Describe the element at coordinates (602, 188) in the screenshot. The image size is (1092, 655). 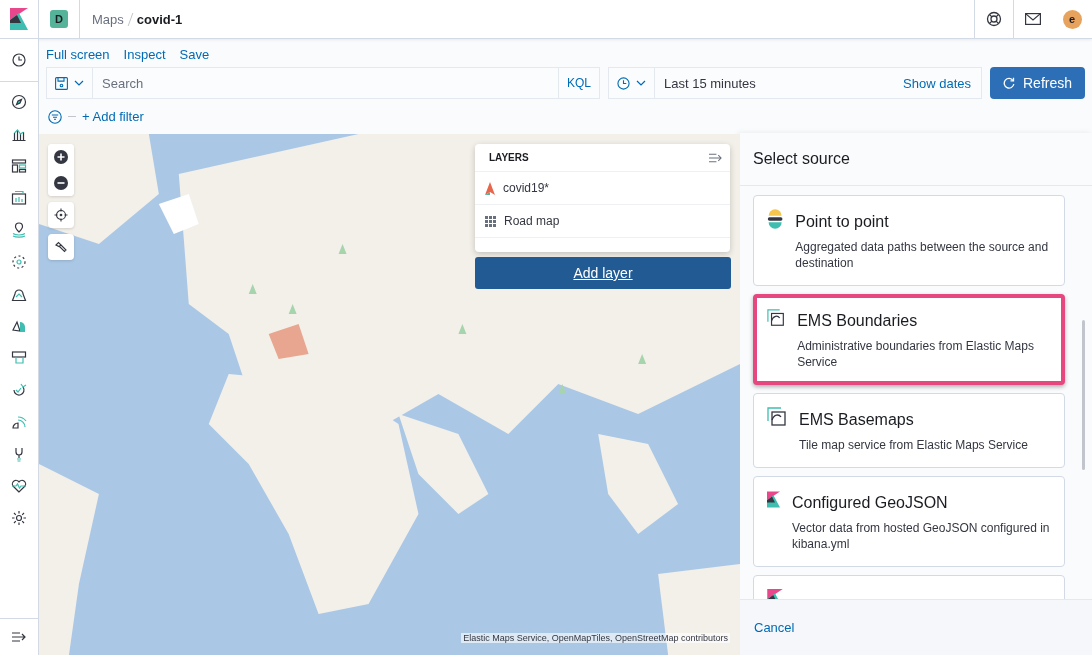
I see `layer-item: covid19*` at that location.